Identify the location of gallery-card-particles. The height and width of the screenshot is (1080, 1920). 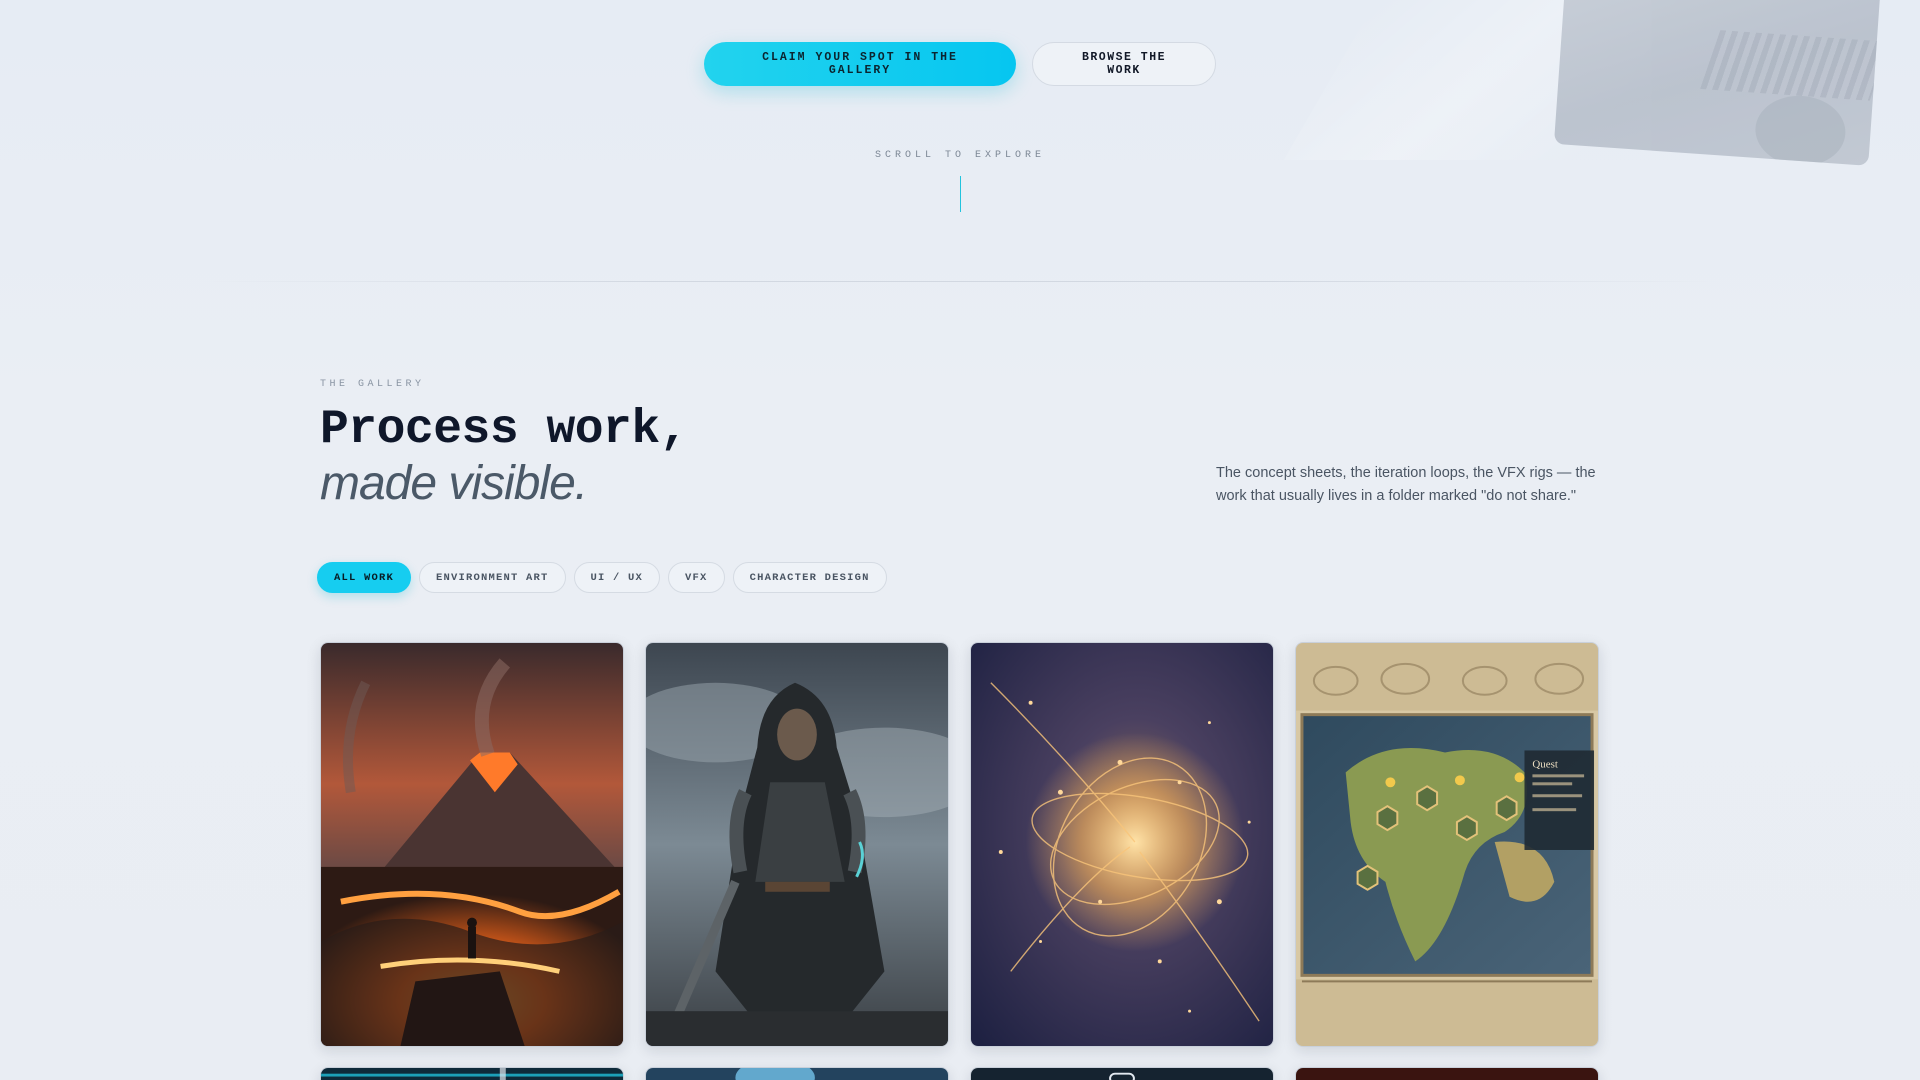
(1122, 844).